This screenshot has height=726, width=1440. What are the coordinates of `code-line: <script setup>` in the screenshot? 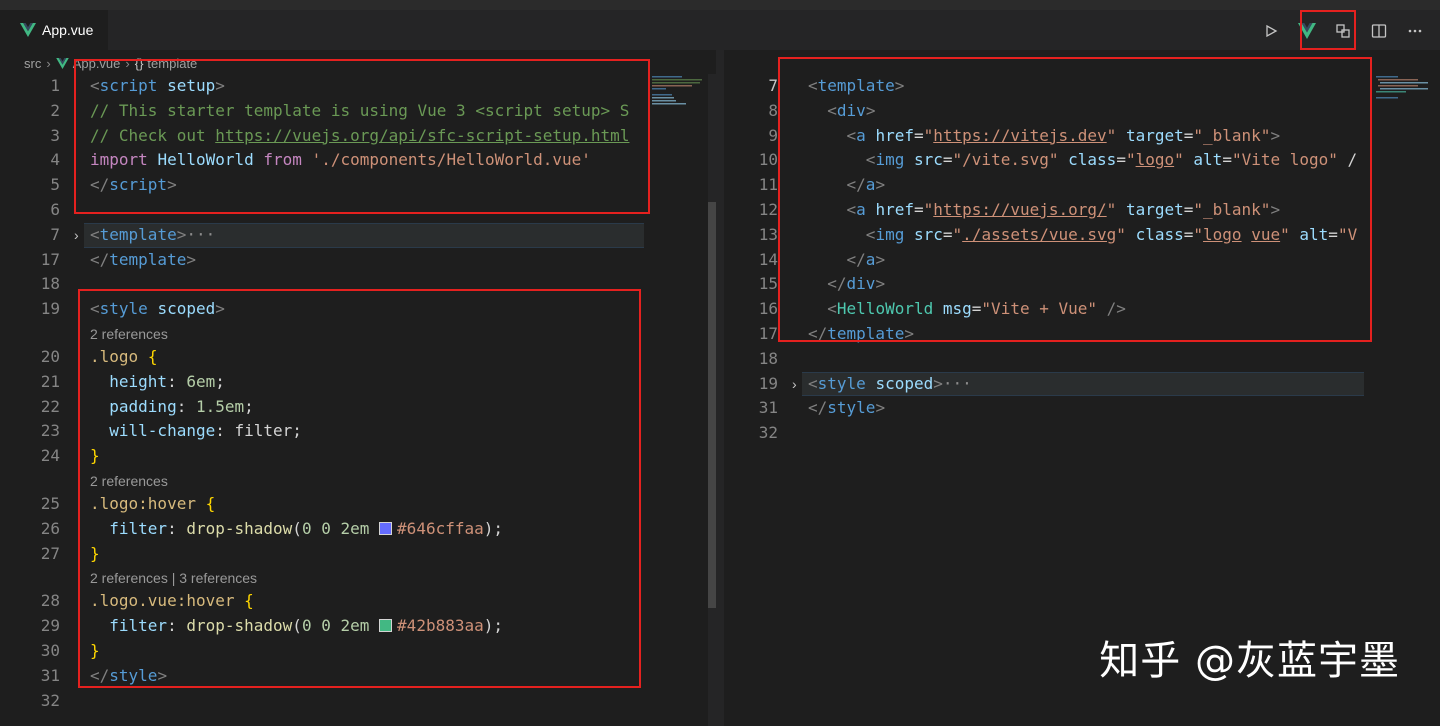 It's located at (157, 86).